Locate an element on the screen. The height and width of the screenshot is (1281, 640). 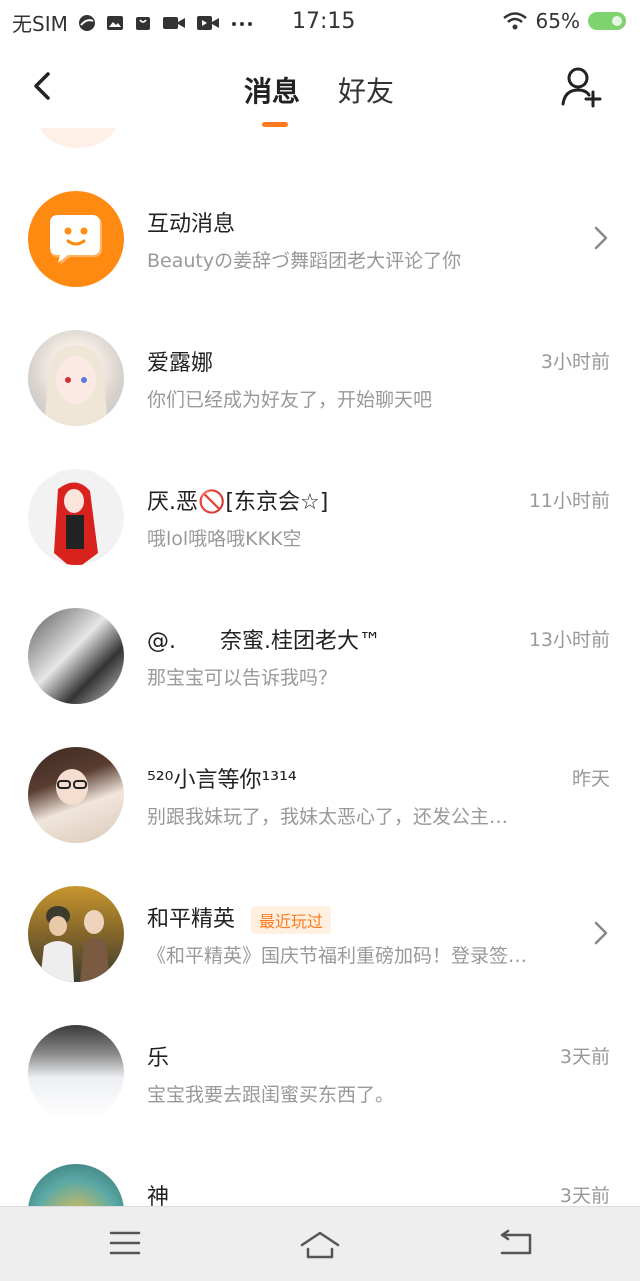
battery-percent: 65% is located at coordinates (557, 21).